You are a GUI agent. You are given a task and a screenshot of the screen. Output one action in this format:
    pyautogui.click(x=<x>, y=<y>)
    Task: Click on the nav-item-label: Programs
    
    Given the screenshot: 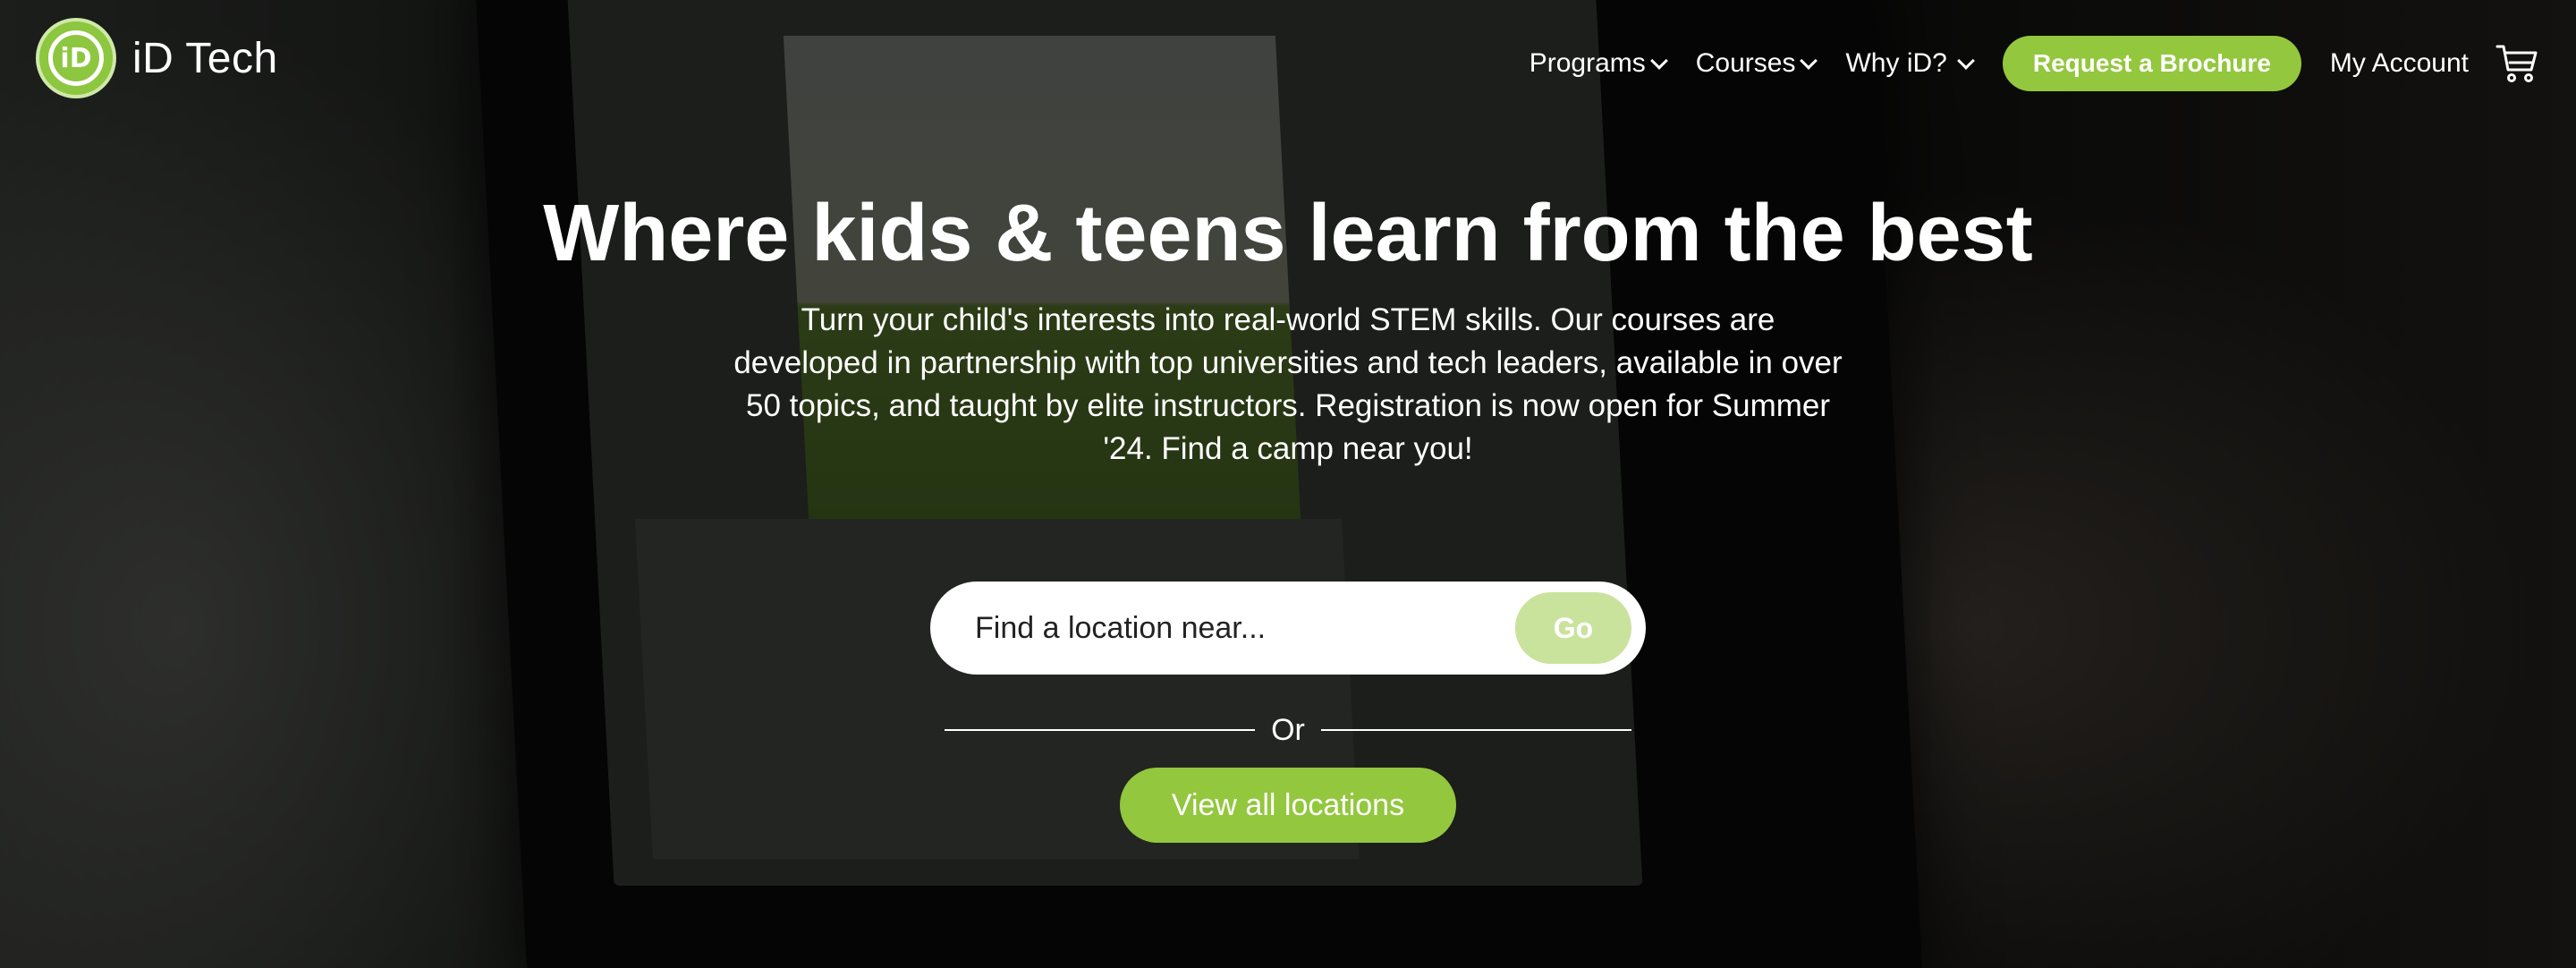 What is the action you would take?
    pyautogui.click(x=1587, y=63)
    